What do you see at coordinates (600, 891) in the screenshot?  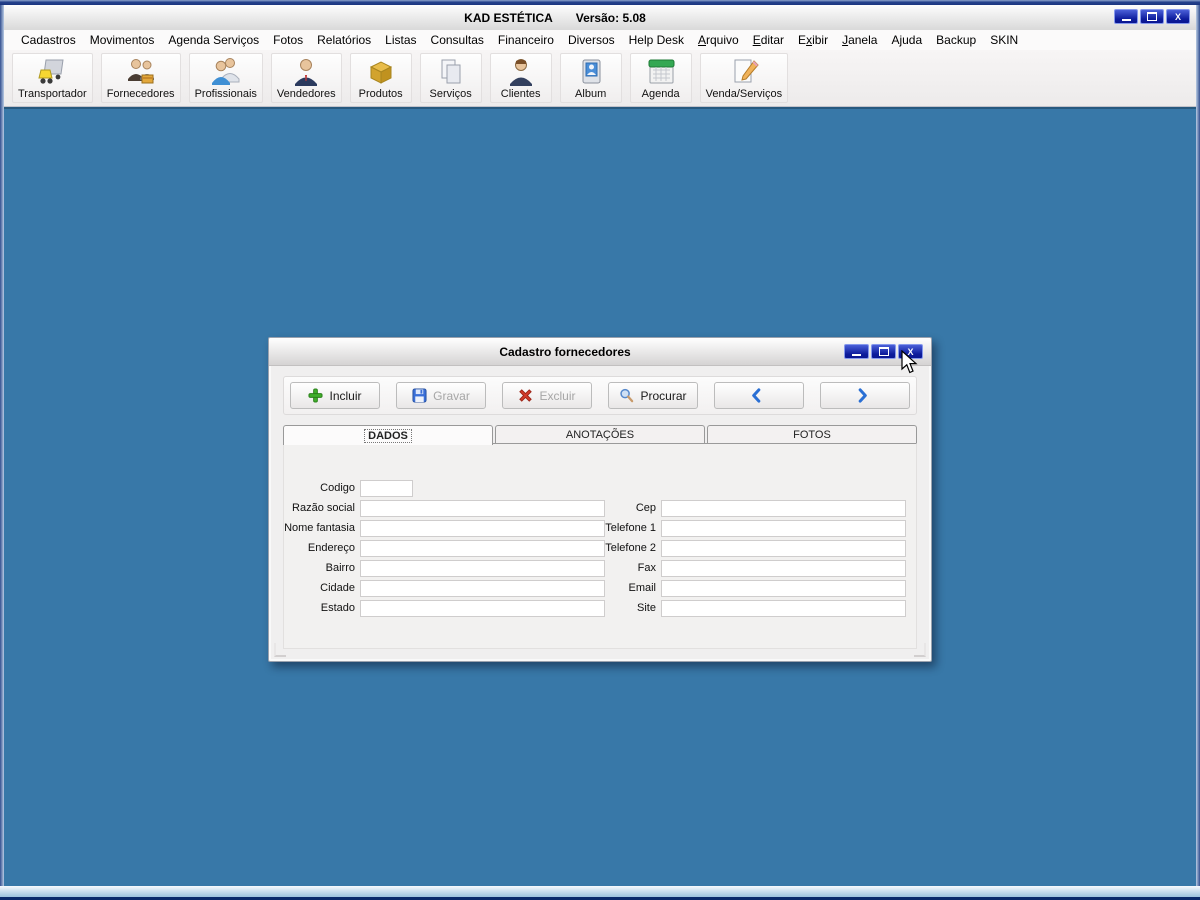 I see `window-frame-bottom` at bounding box center [600, 891].